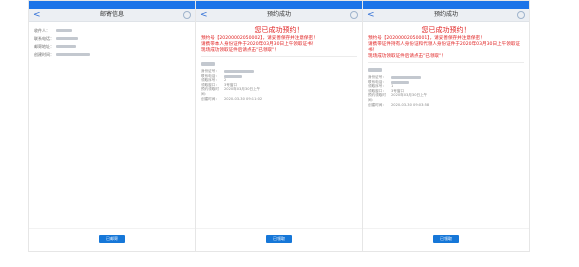 Image resolution: width=579 pixels, height=267 pixels. I want to click on field-row: 收件人：, so click(112, 30).